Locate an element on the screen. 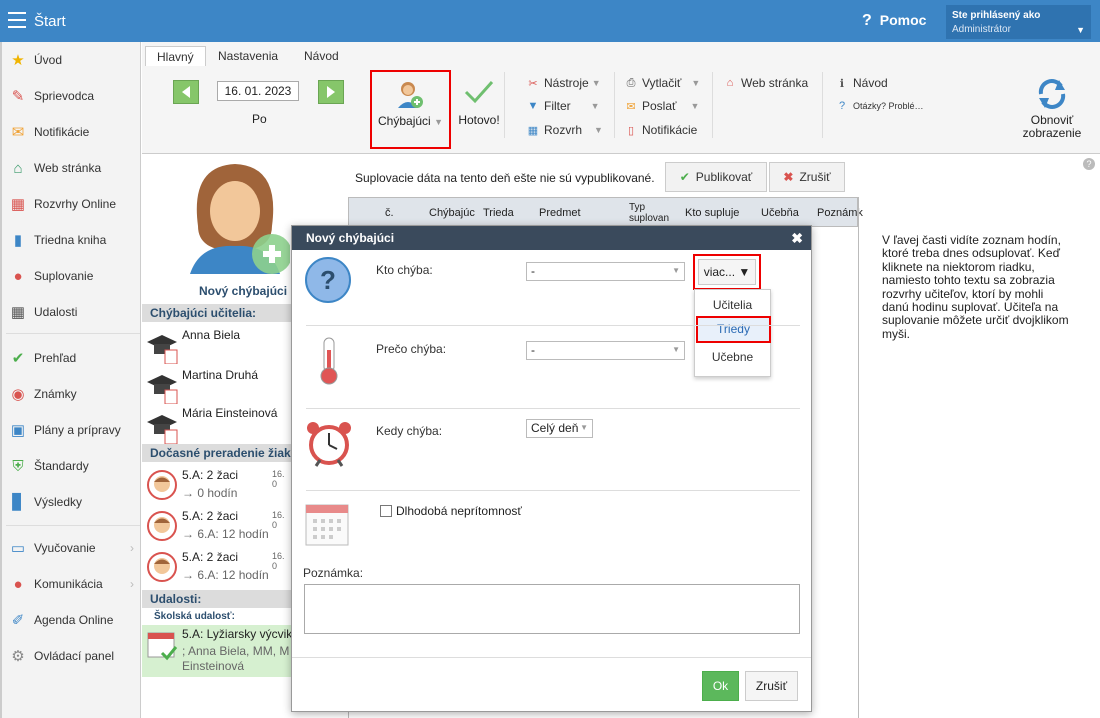  dlhodoba-checkbox is located at coordinates (386, 511).